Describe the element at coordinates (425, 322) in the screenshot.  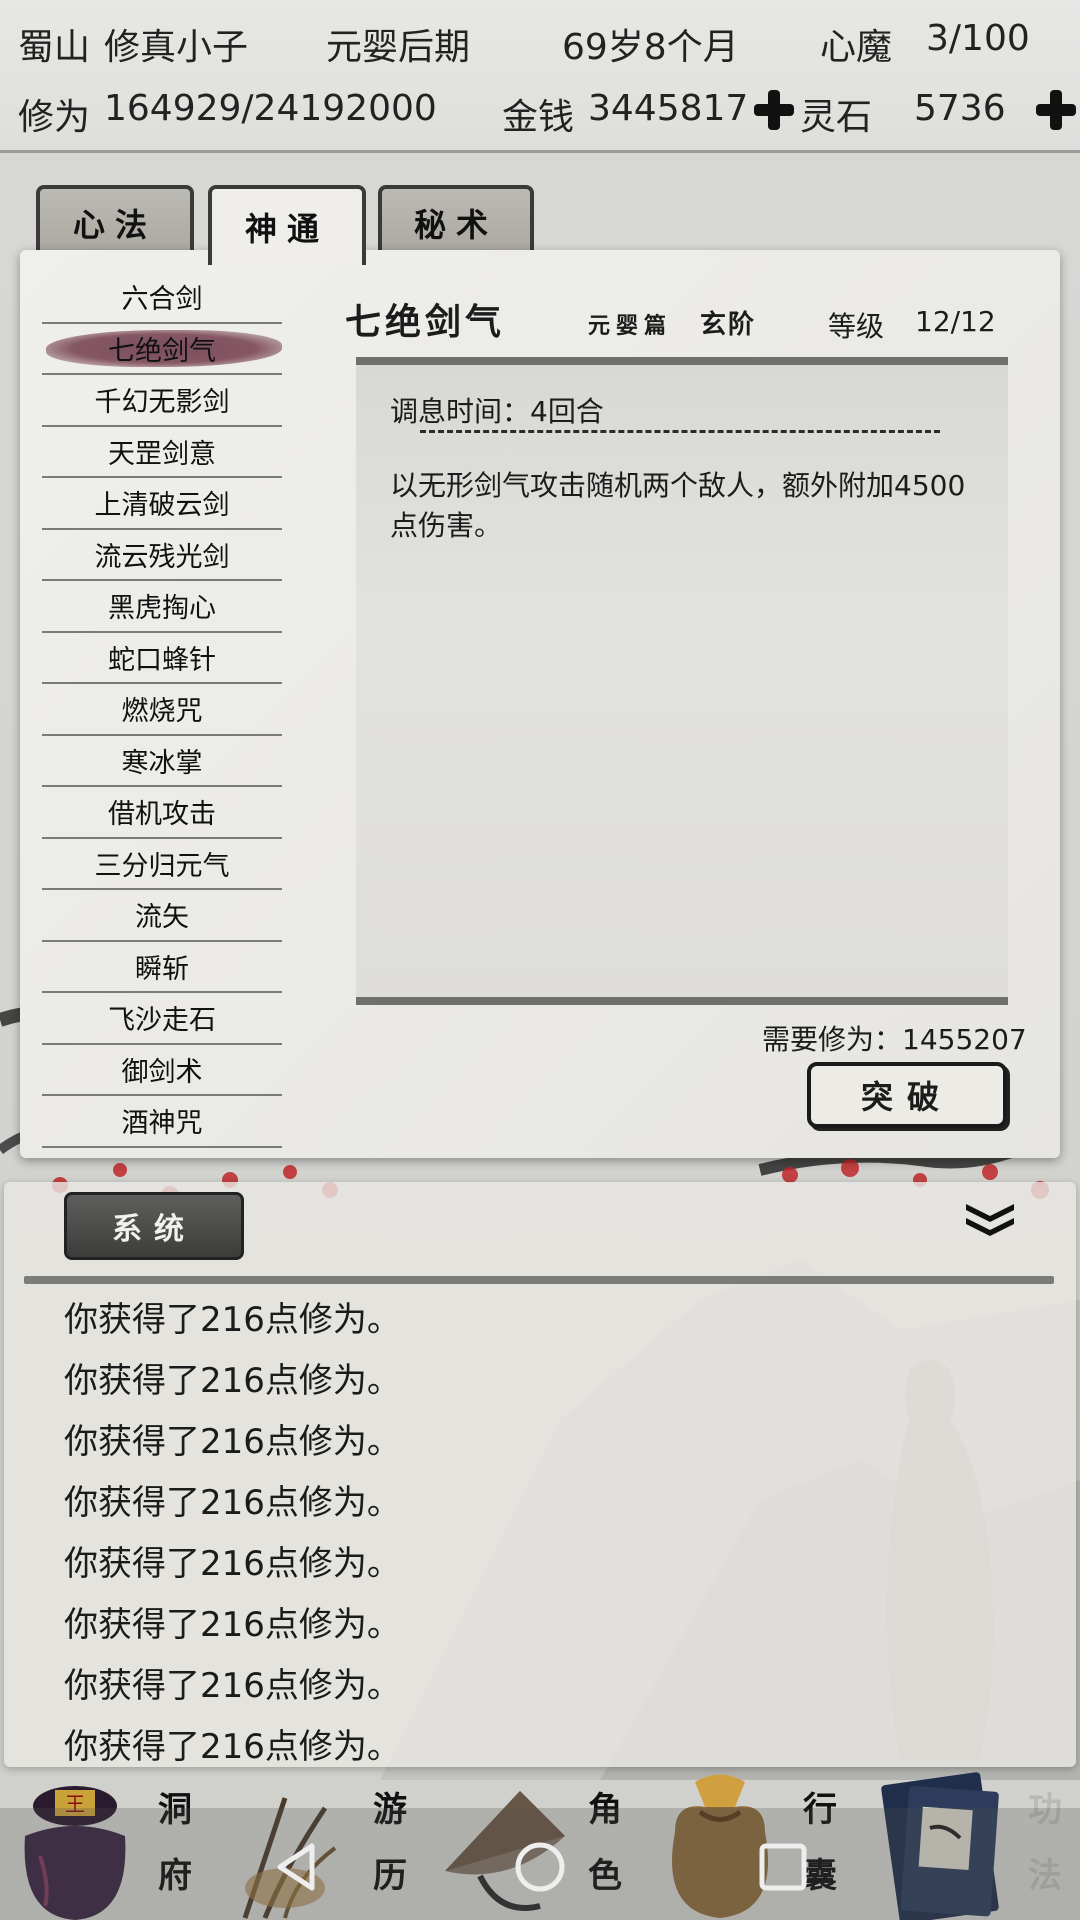
I see `skill-title: 七绝剑气` at that location.